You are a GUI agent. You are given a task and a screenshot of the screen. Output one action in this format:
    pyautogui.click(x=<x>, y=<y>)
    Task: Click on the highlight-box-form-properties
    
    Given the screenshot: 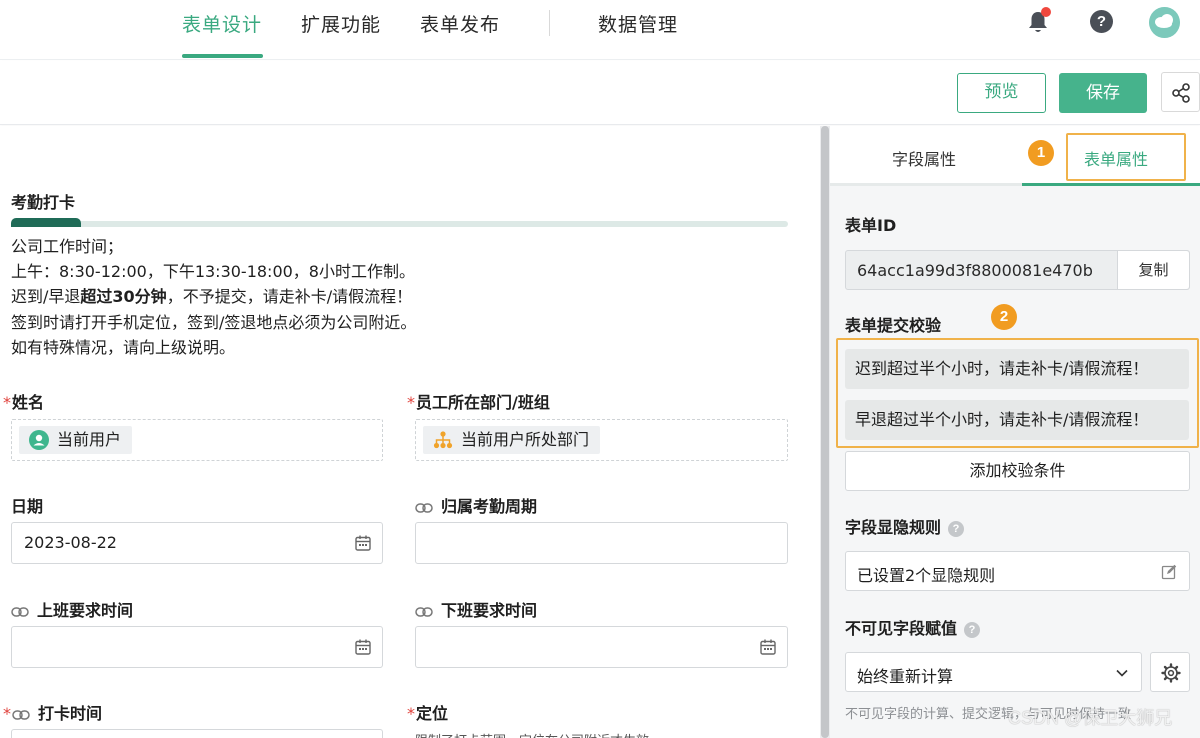 What is the action you would take?
    pyautogui.click(x=1126, y=157)
    